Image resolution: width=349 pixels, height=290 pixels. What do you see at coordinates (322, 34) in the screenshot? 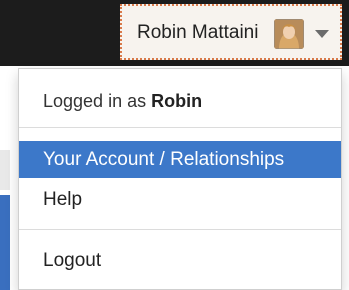
I see `chevron-down-icon` at bounding box center [322, 34].